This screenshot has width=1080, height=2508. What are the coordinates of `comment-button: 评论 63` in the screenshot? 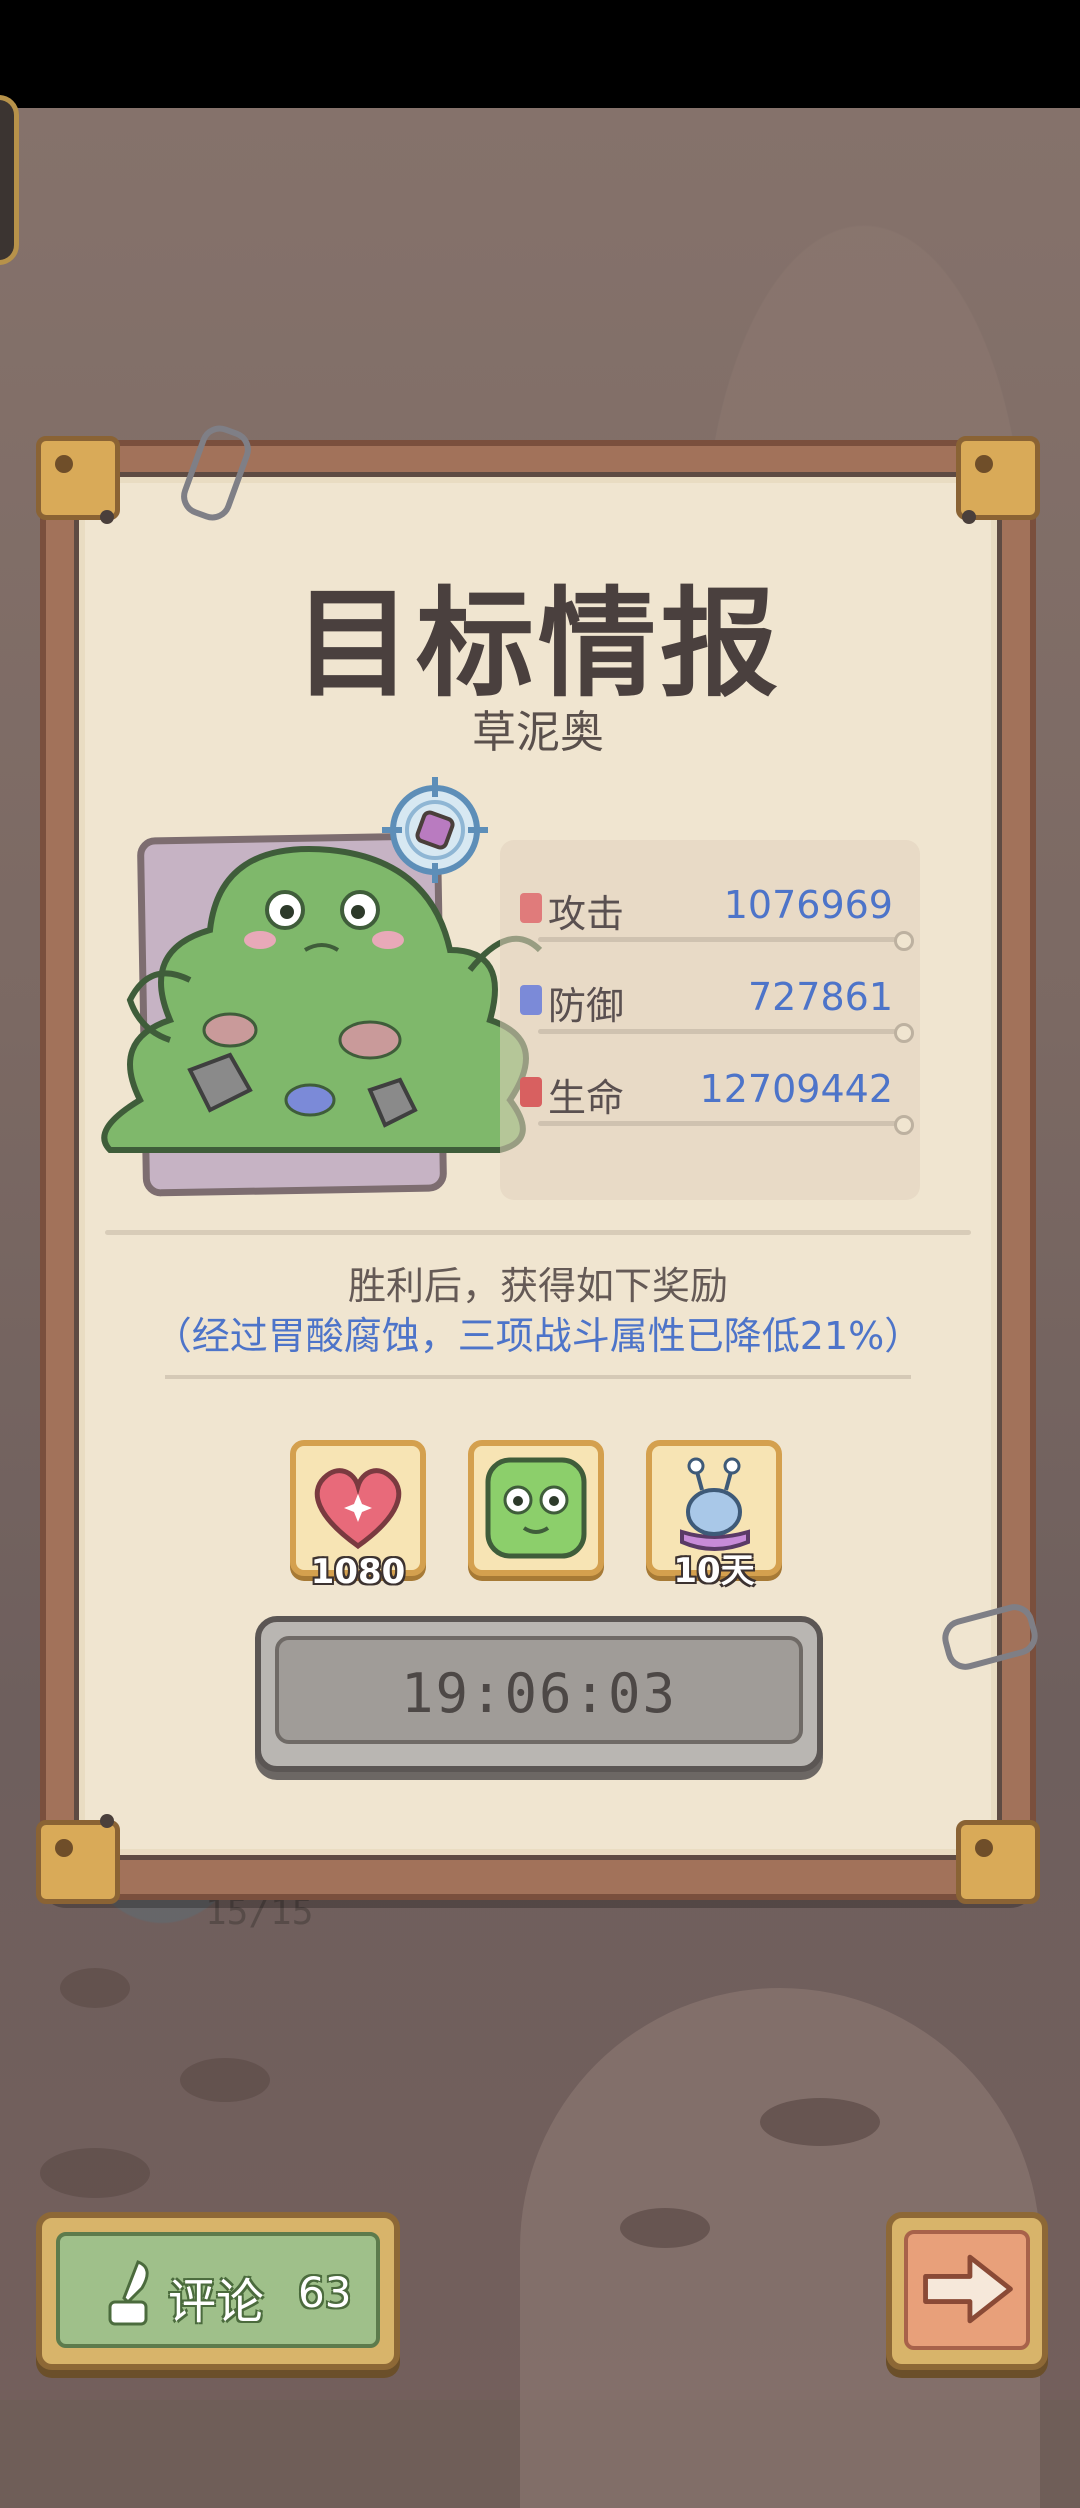 It's located at (218, 2291).